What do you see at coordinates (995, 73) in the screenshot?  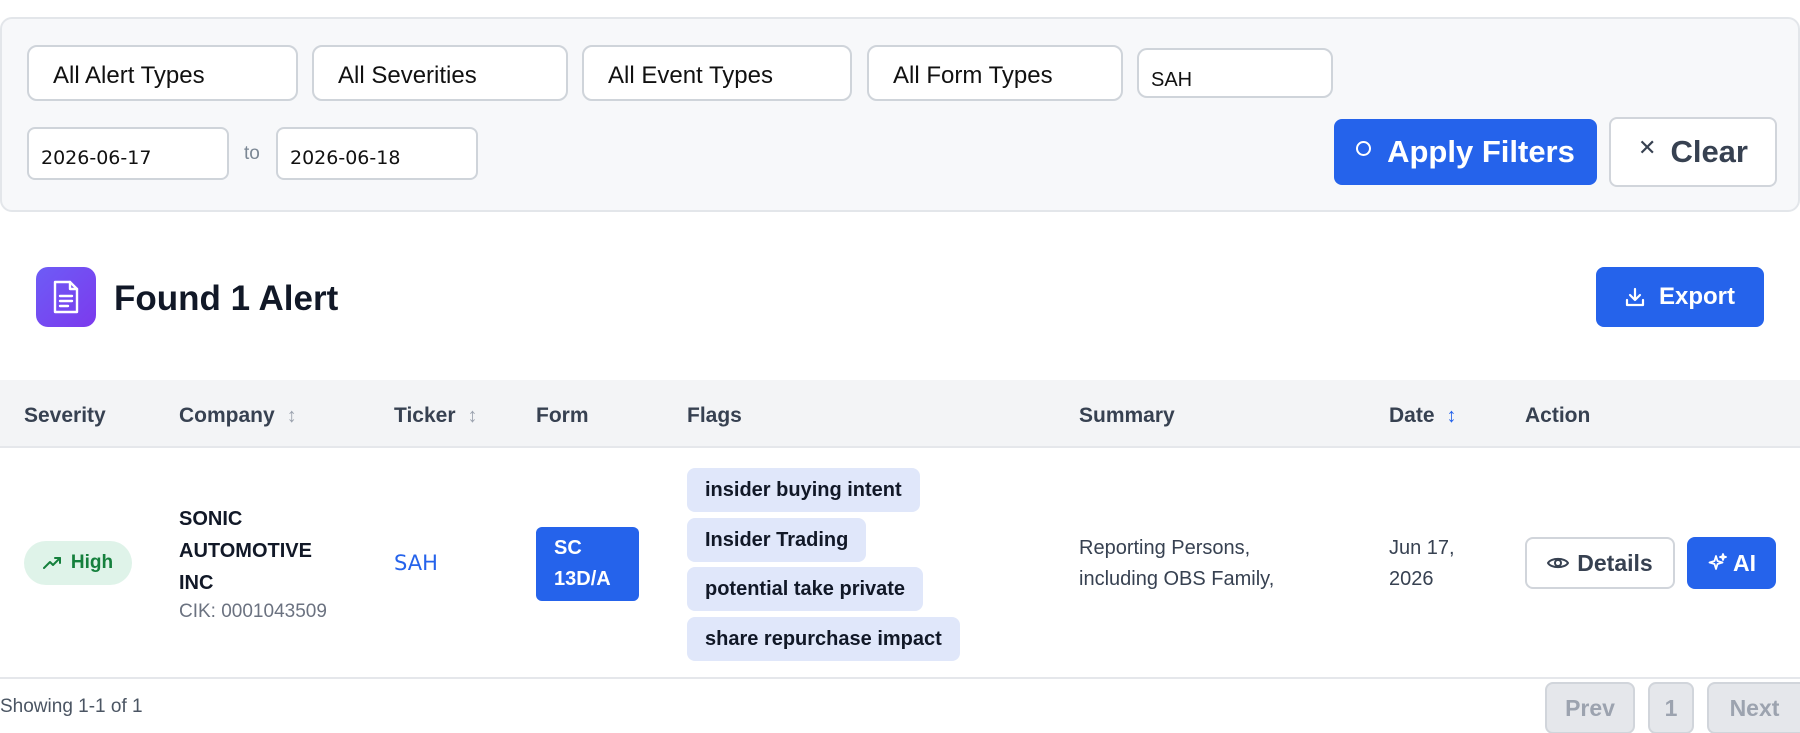 I see `form-type-select: All Form Types` at bounding box center [995, 73].